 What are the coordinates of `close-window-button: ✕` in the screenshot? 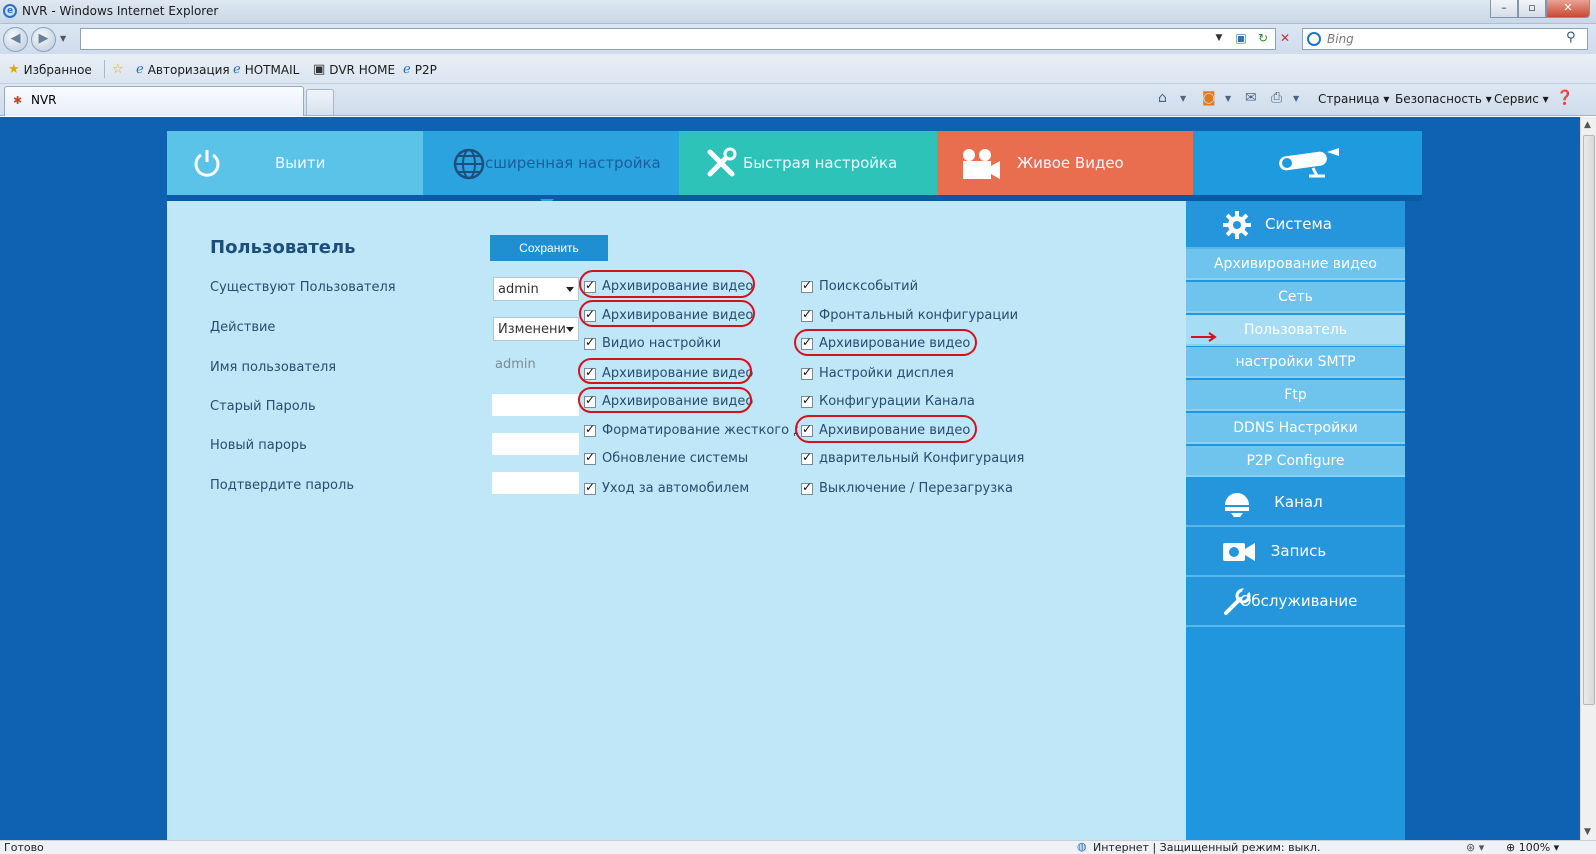 It's located at (1568, 9).